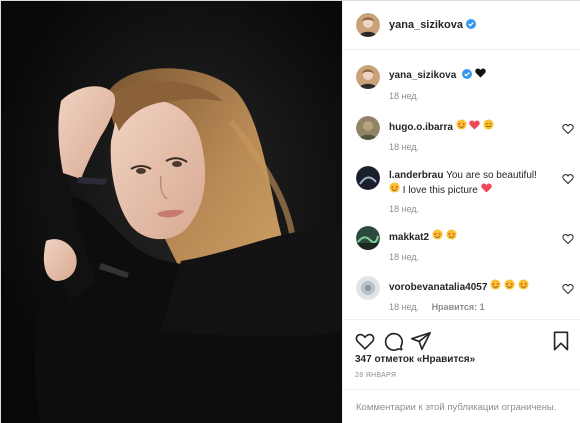 Image resolution: width=580 pixels, height=423 pixels. I want to click on caption-username: yana_sizikova, so click(422, 75).